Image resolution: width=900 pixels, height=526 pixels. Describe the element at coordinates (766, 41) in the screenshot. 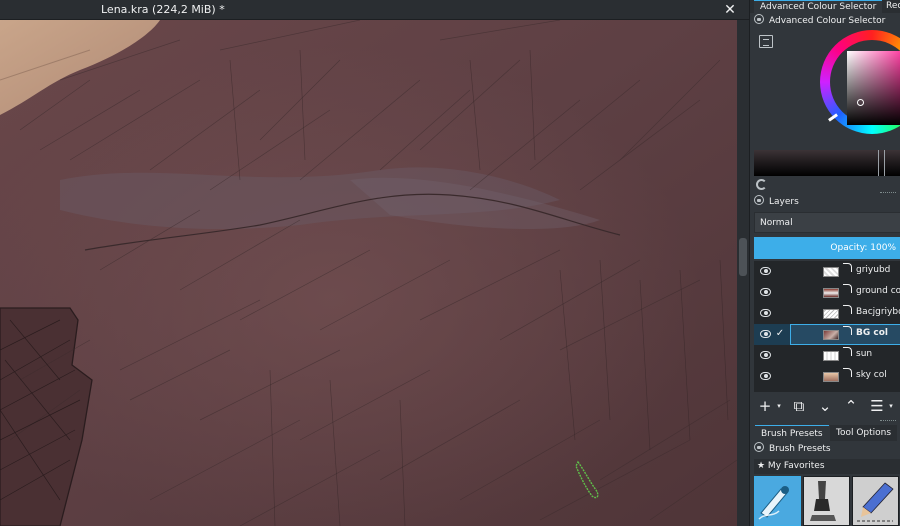

I see `colour-selector-menu-icon` at that location.